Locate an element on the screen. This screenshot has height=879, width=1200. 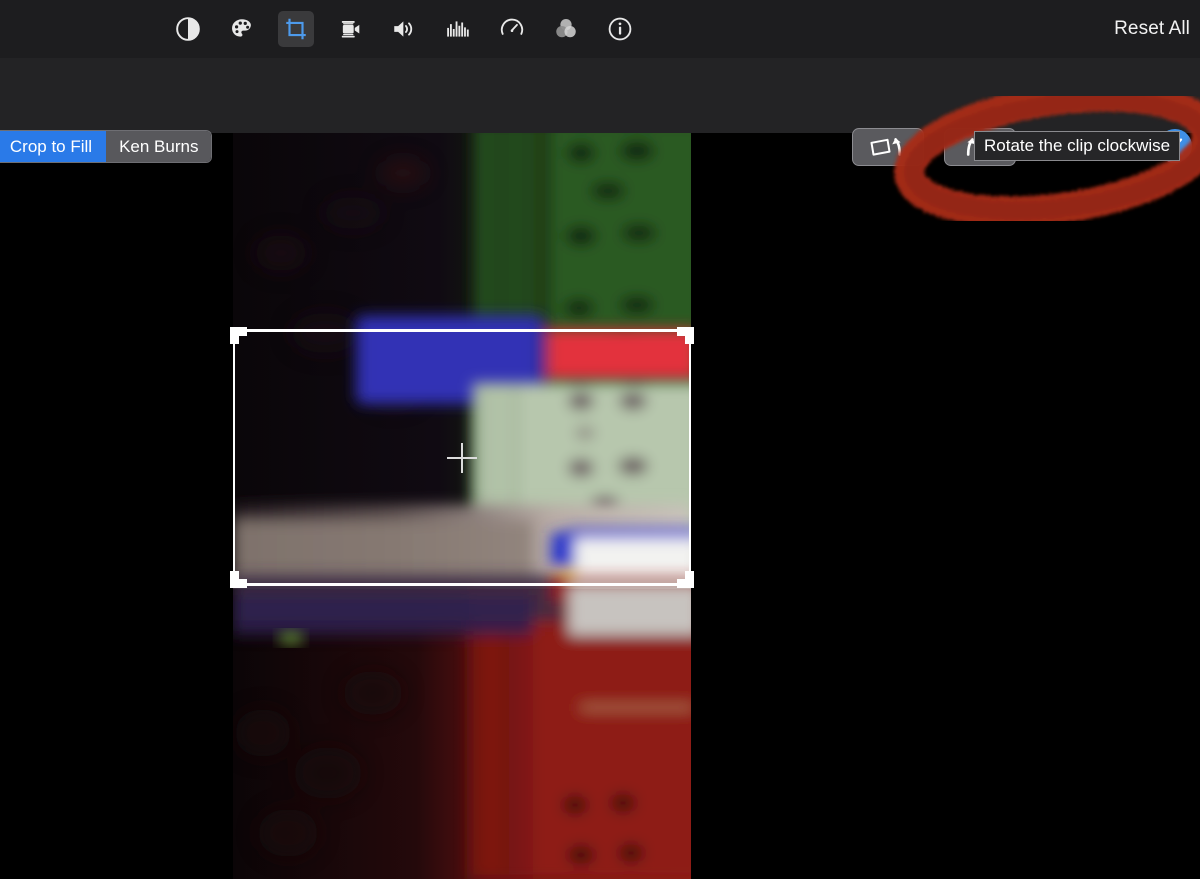
color-palette-icon is located at coordinates (242, 29).